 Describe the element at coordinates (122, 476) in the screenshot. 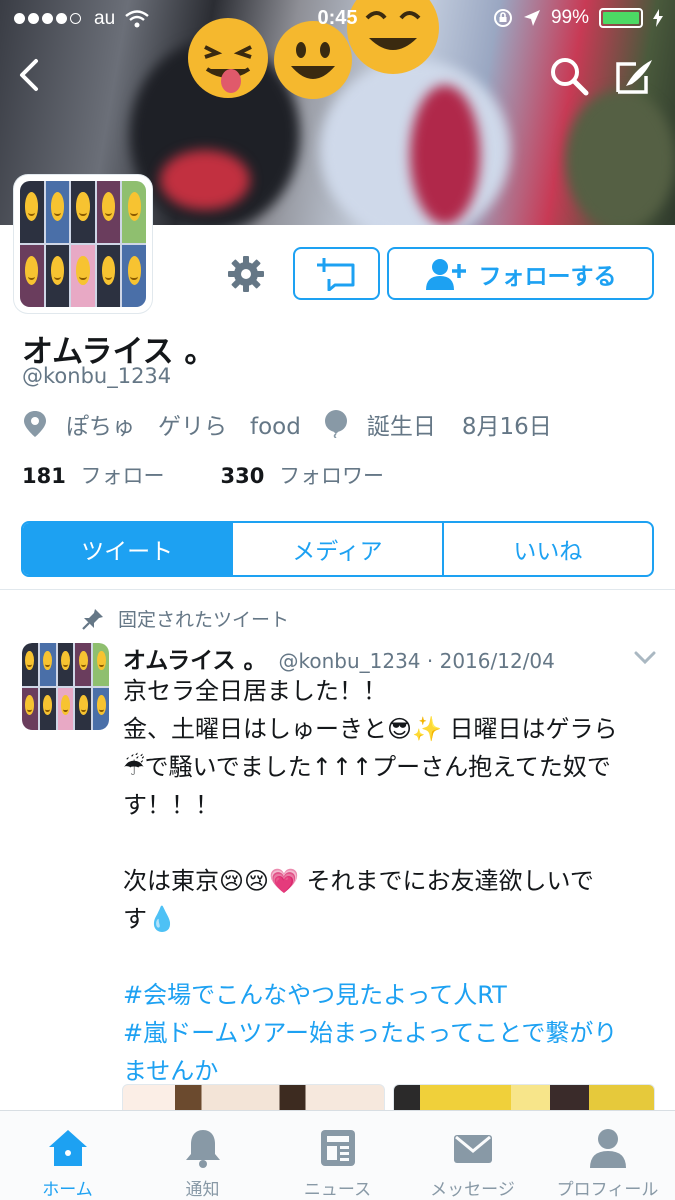

I see `following-label: フォロー` at that location.